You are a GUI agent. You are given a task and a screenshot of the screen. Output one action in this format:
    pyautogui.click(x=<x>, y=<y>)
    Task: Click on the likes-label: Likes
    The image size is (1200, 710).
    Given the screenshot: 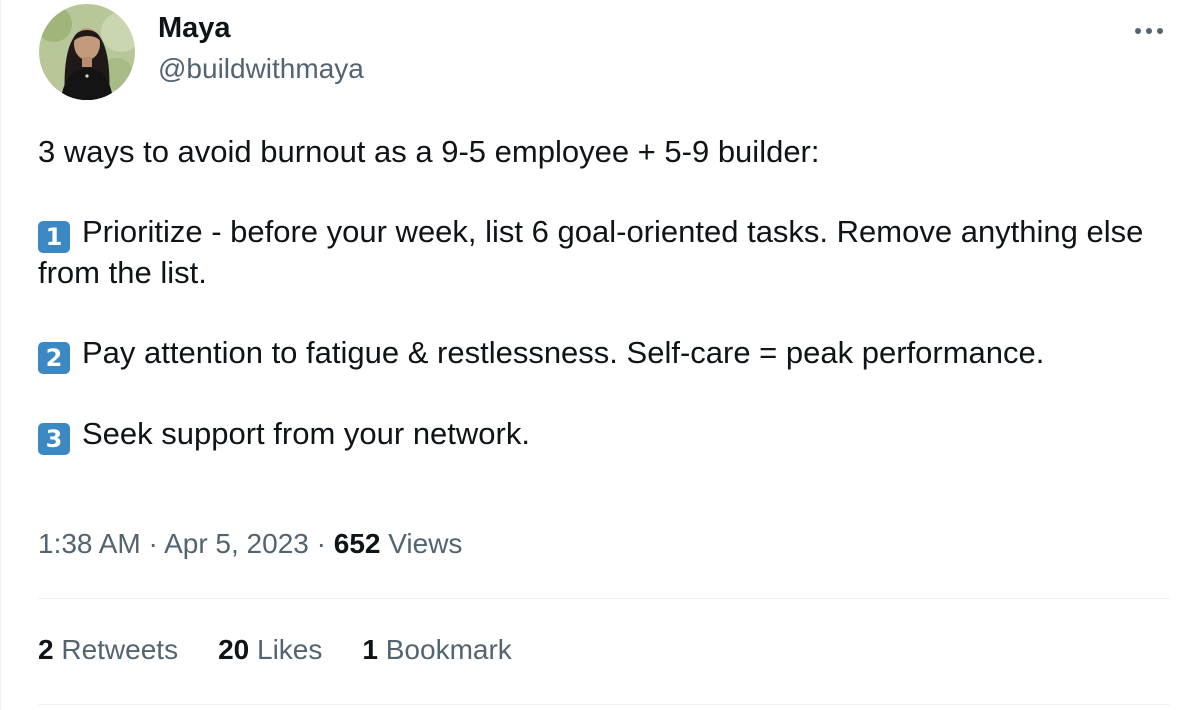 What is the action you would take?
    pyautogui.click(x=290, y=649)
    